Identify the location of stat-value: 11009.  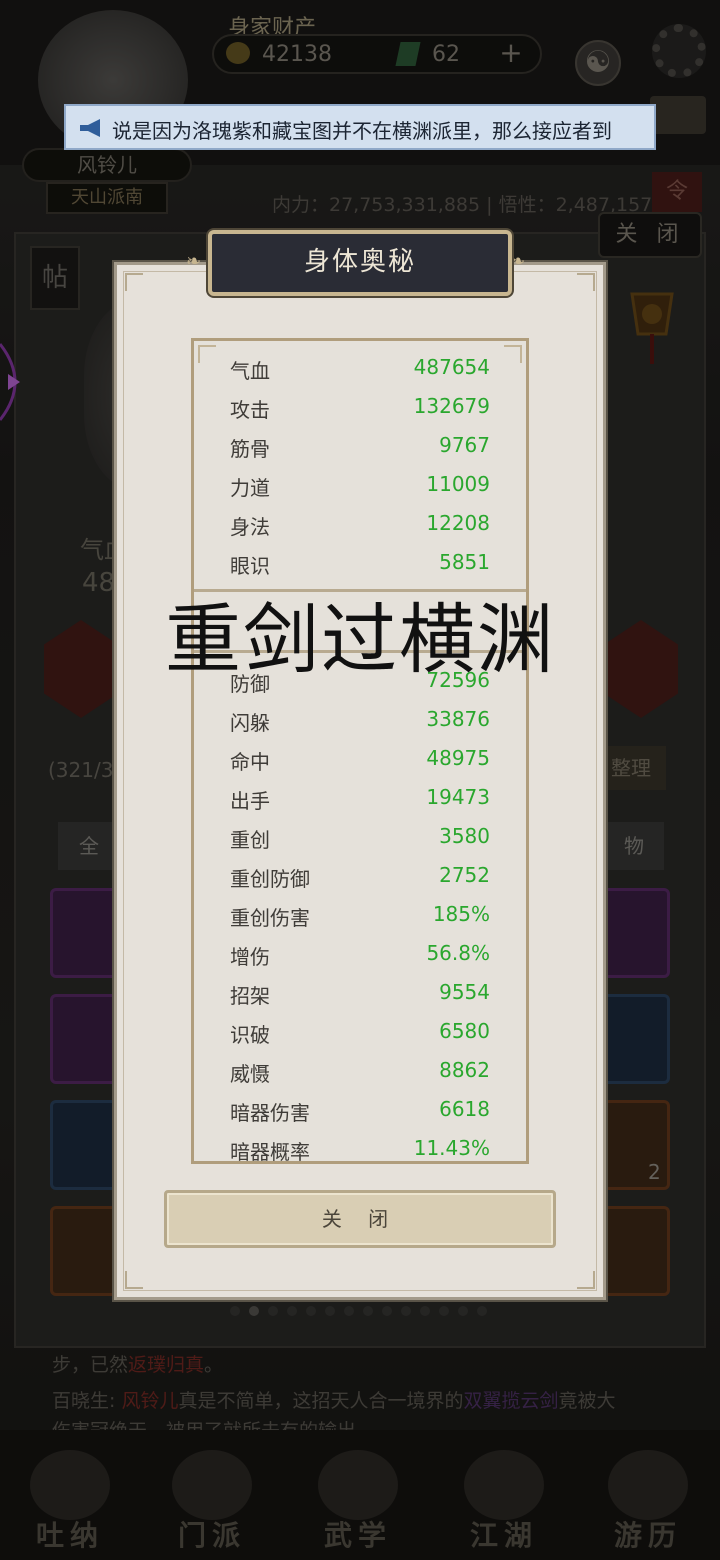
(458, 484).